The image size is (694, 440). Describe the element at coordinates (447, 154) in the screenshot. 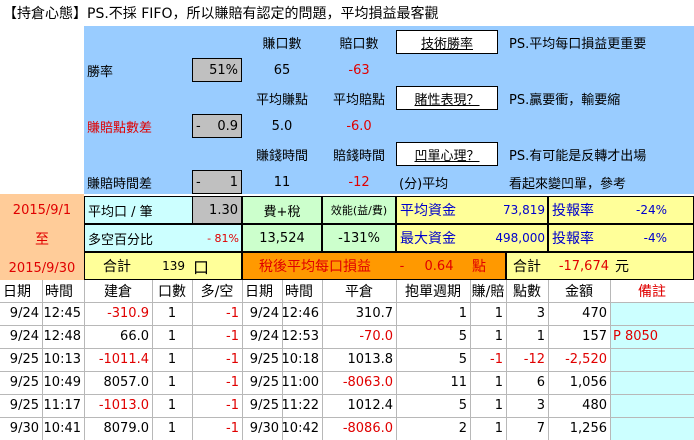

I see `concave-link: 凹單心理？` at that location.